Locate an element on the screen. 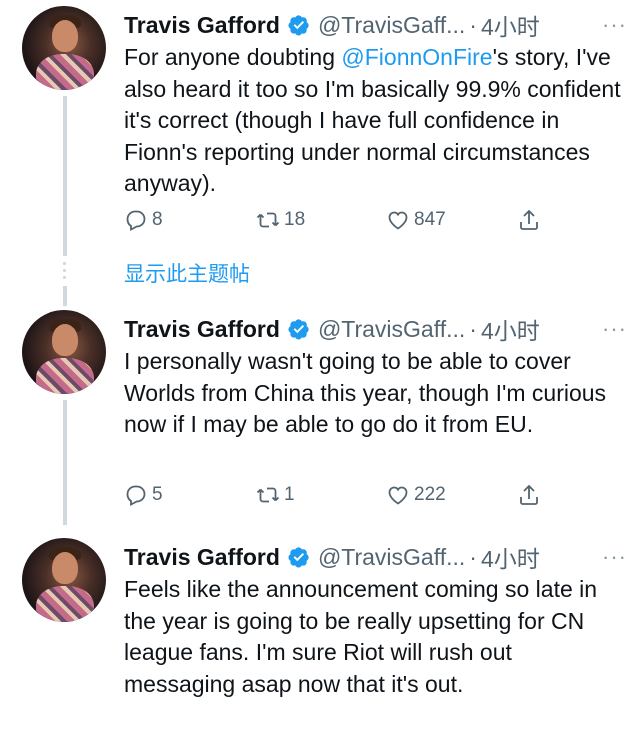 Image resolution: width=641 pixels, height=739 pixels. like-button: 847 is located at coordinates (416, 220).